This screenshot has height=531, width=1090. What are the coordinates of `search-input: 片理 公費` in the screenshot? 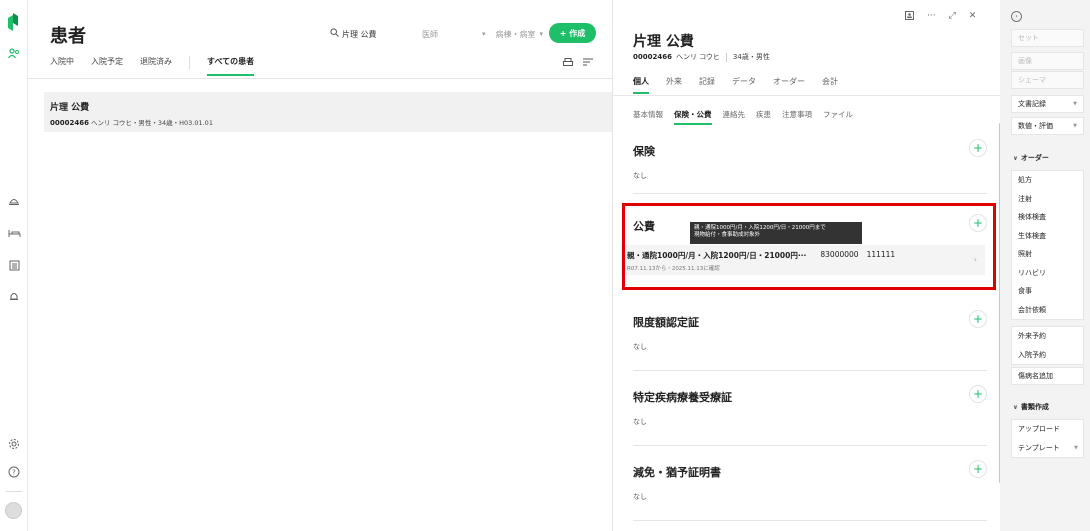 It's located at (382, 34).